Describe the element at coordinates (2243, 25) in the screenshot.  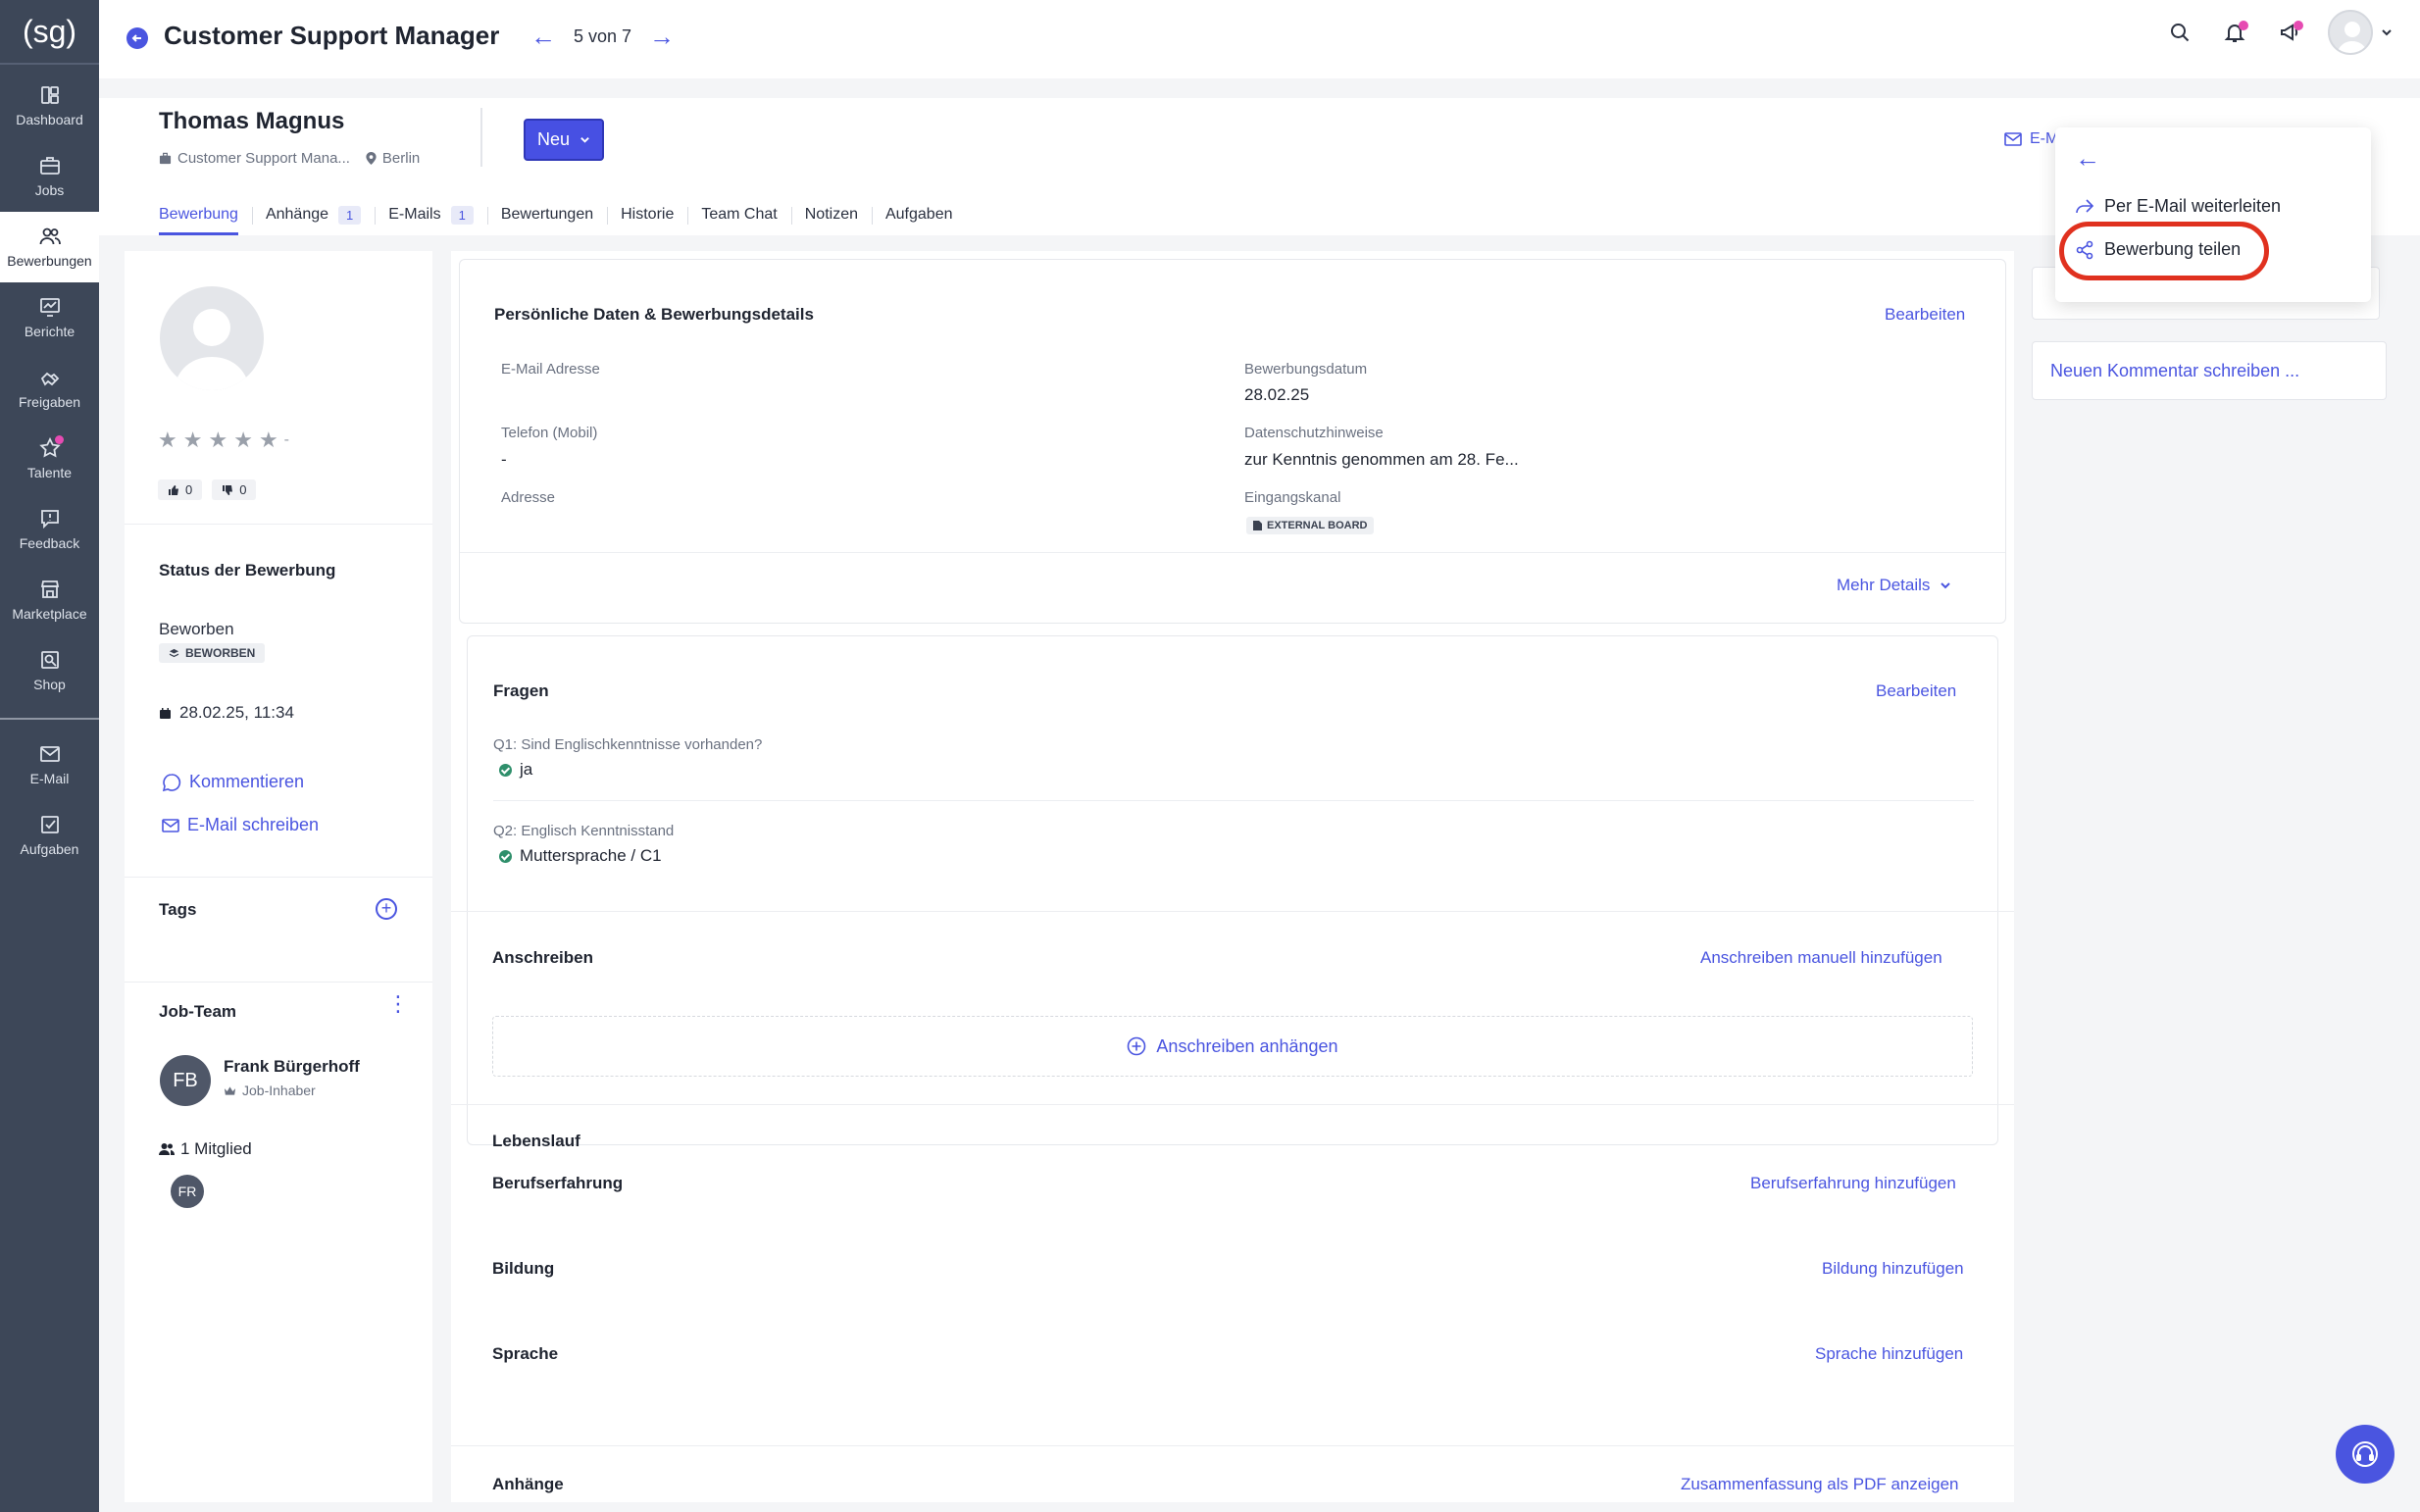
I see `notification-dot` at that location.